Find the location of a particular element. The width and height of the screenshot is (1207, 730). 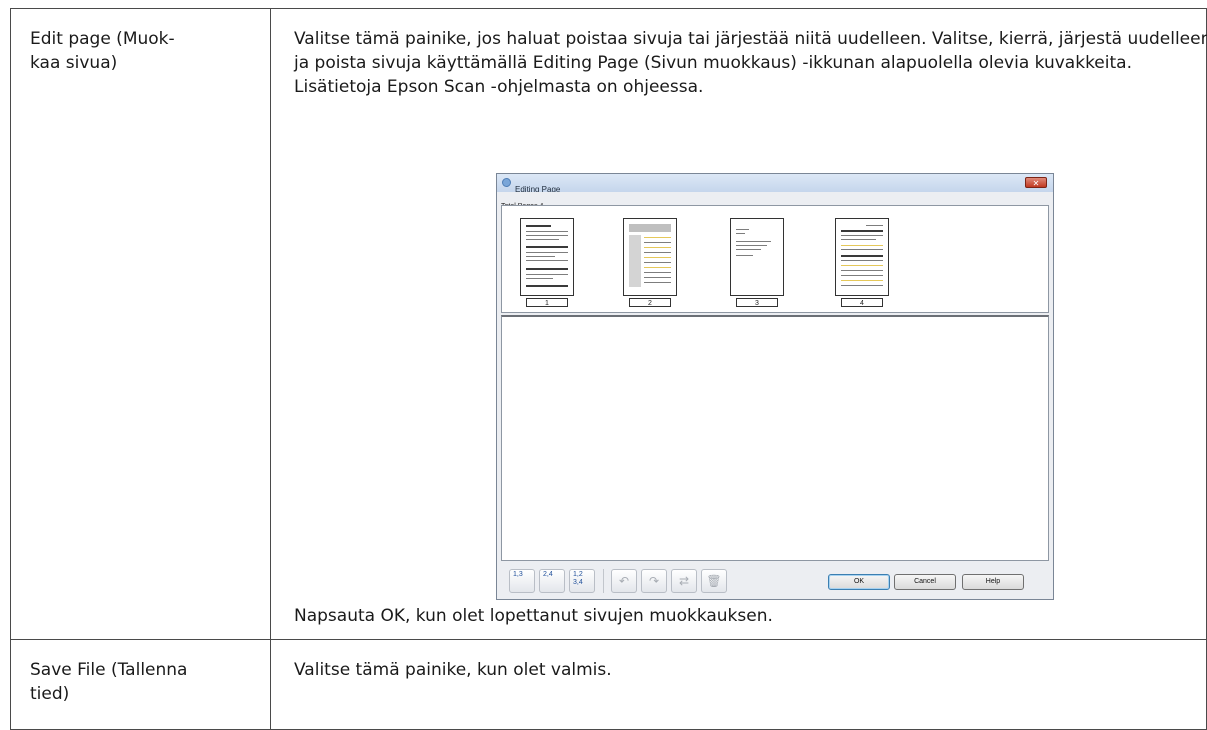

term-edit-page: Edit page (Muok- kaa sivua) is located at coordinates (102, 51).